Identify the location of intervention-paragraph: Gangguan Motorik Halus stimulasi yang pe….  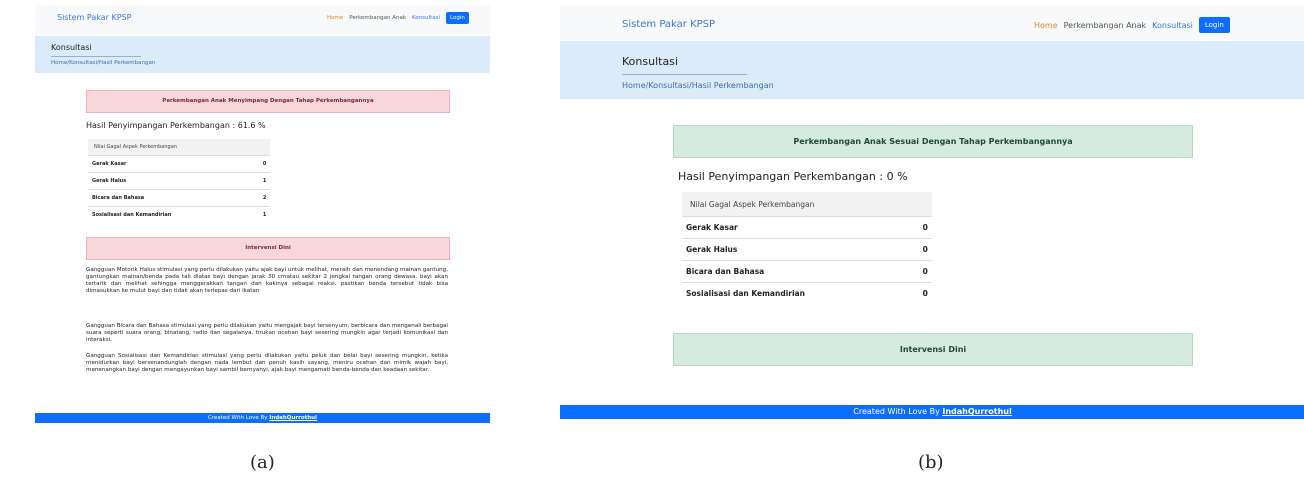
(267, 280).